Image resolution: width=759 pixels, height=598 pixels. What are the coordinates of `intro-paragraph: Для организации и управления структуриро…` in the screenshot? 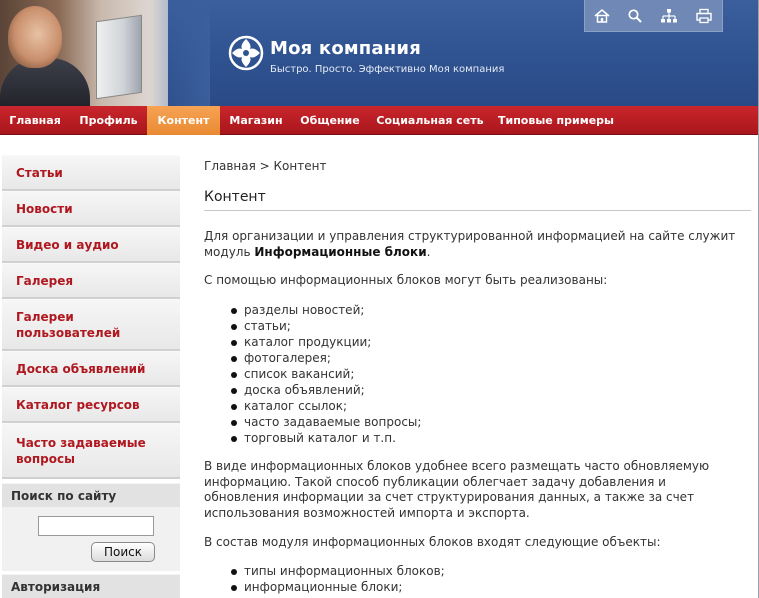 It's located at (476, 244).